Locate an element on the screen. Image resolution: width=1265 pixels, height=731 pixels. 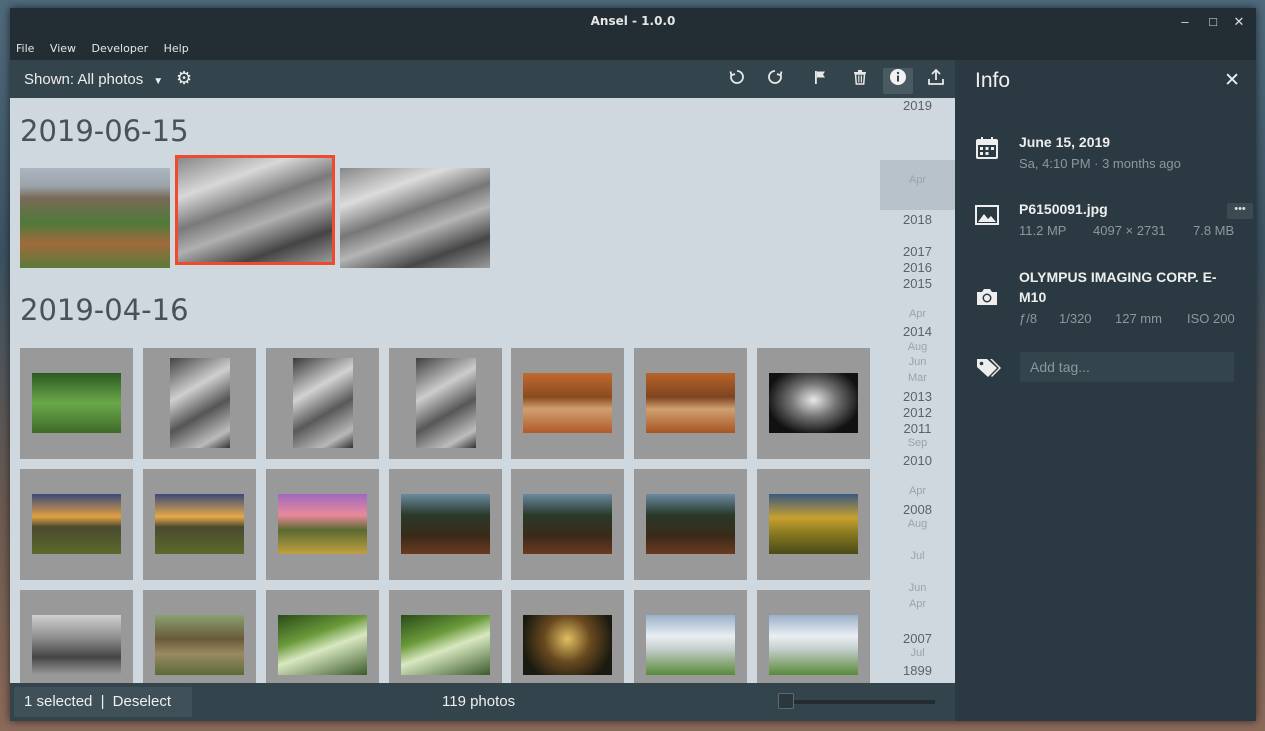
window-title: Ansel - 1.0.0 is located at coordinates (633, 21).